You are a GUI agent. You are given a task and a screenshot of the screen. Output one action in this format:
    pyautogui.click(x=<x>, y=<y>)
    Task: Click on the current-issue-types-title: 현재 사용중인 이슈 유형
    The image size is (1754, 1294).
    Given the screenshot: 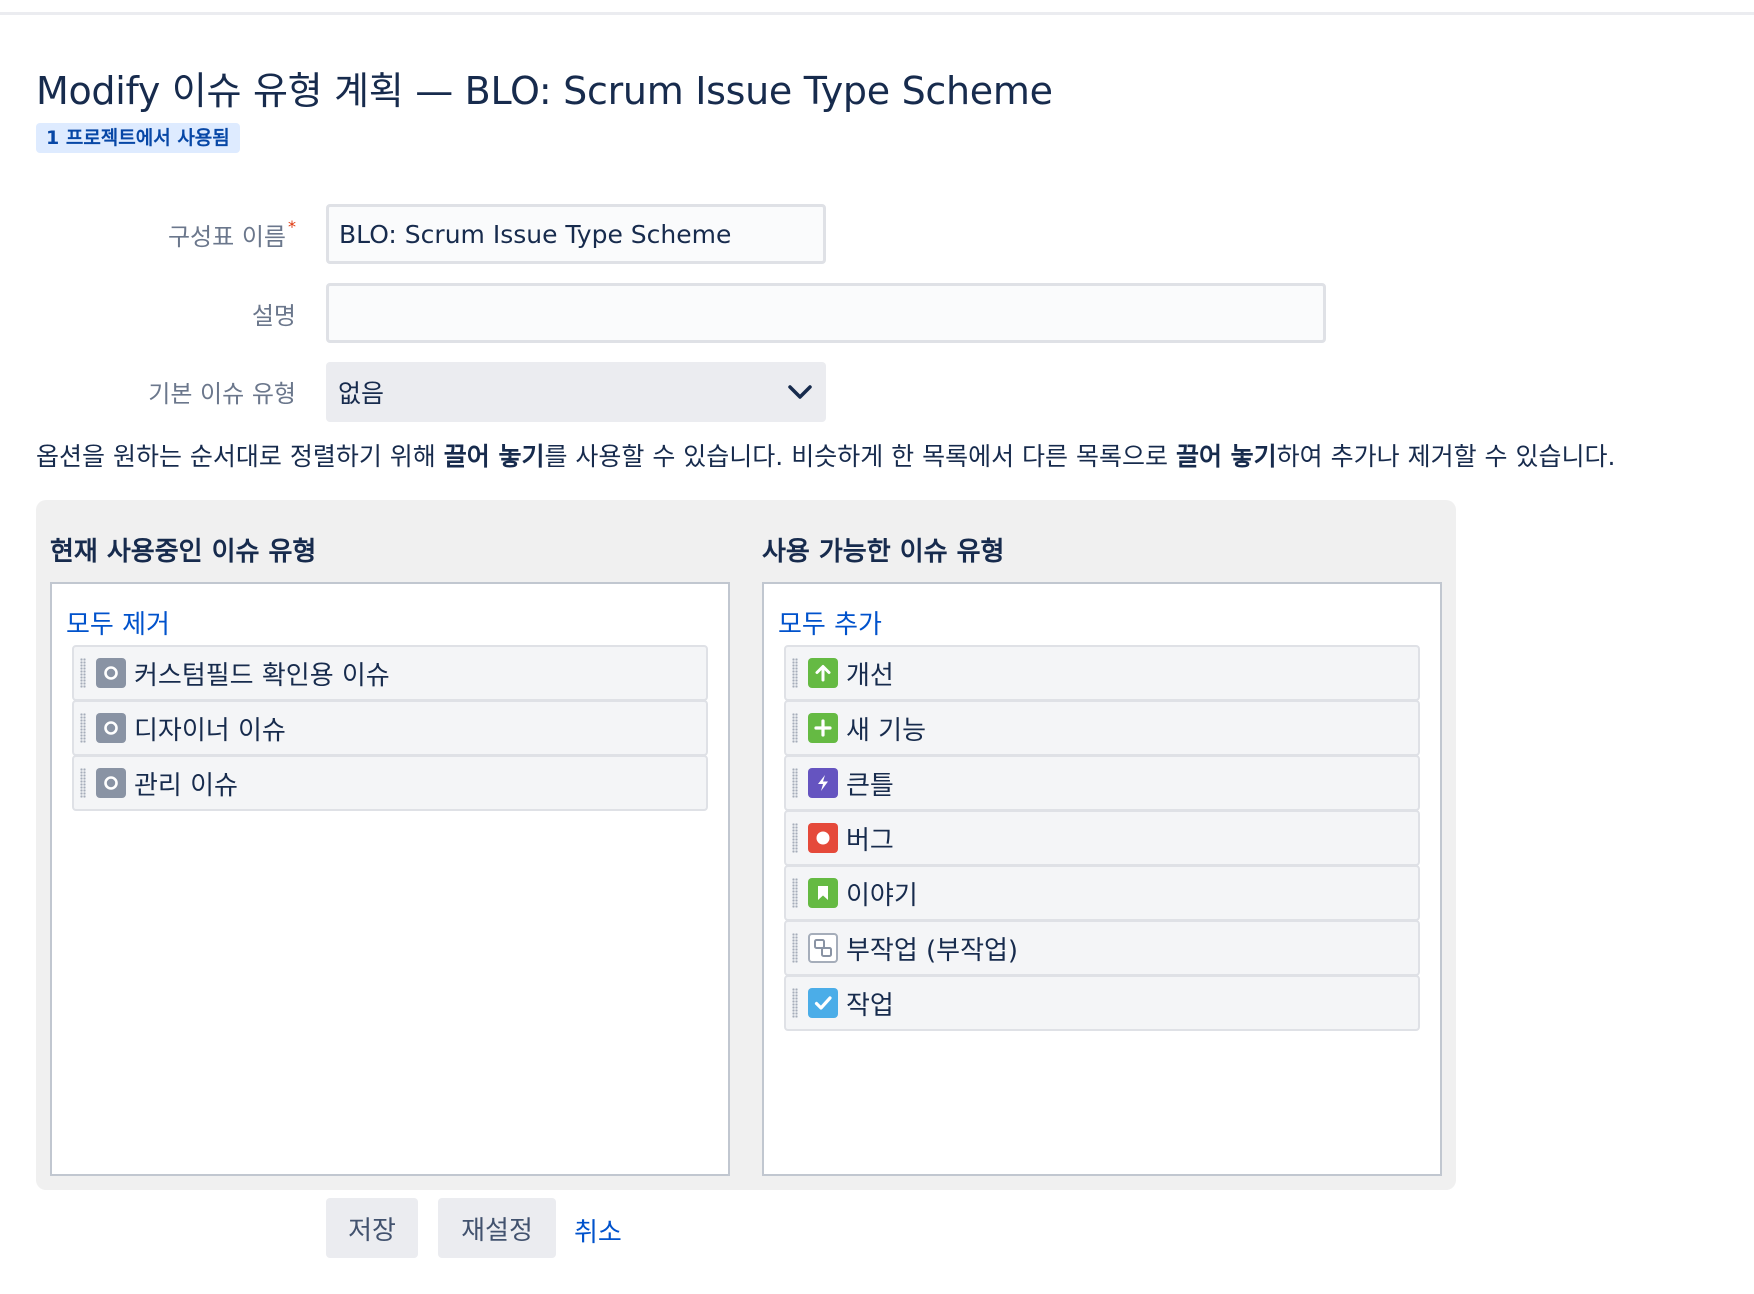 What is the action you would take?
    pyautogui.click(x=183, y=552)
    